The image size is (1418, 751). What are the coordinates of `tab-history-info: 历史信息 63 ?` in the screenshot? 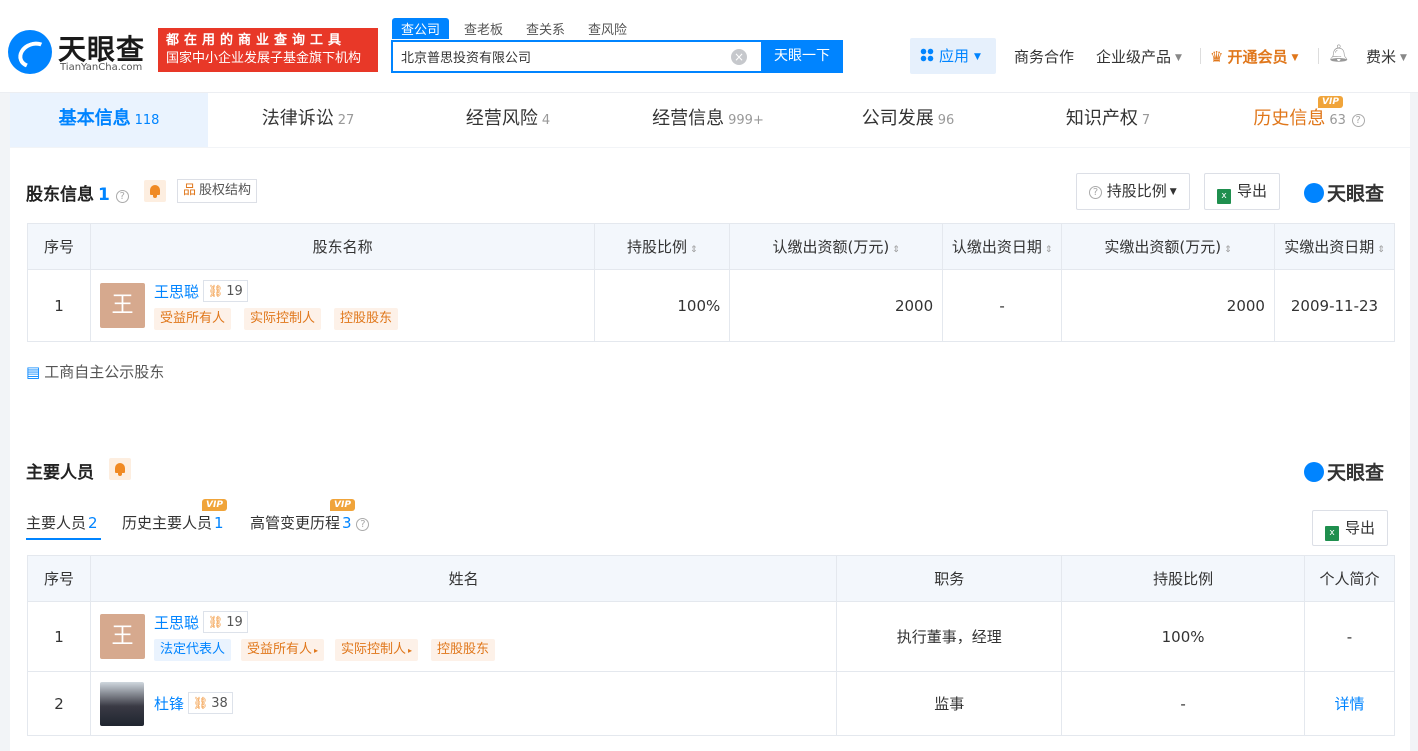 It's located at (1309, 120).